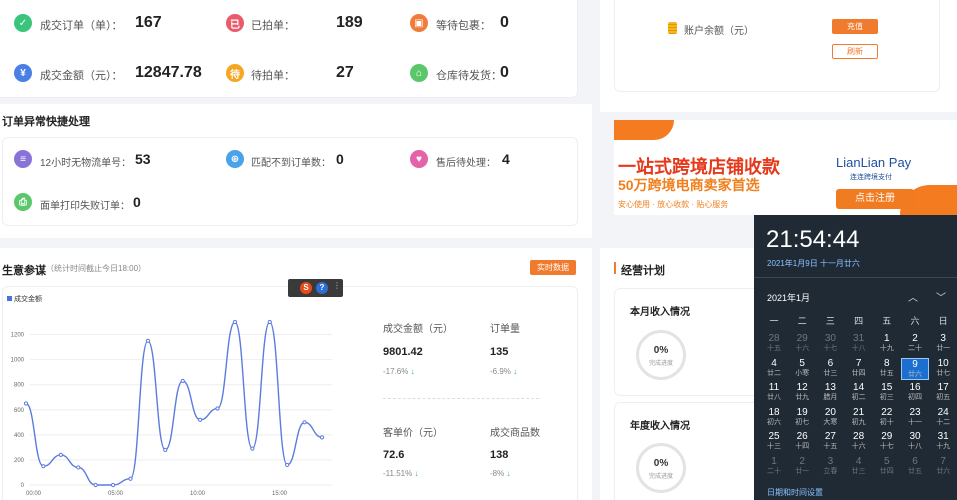 The width and height of the screenshot is (957, 500). Describe the element at coordinates (788, 297) in the screenshot. I see `calendar-month: 2021年1月` at that location.